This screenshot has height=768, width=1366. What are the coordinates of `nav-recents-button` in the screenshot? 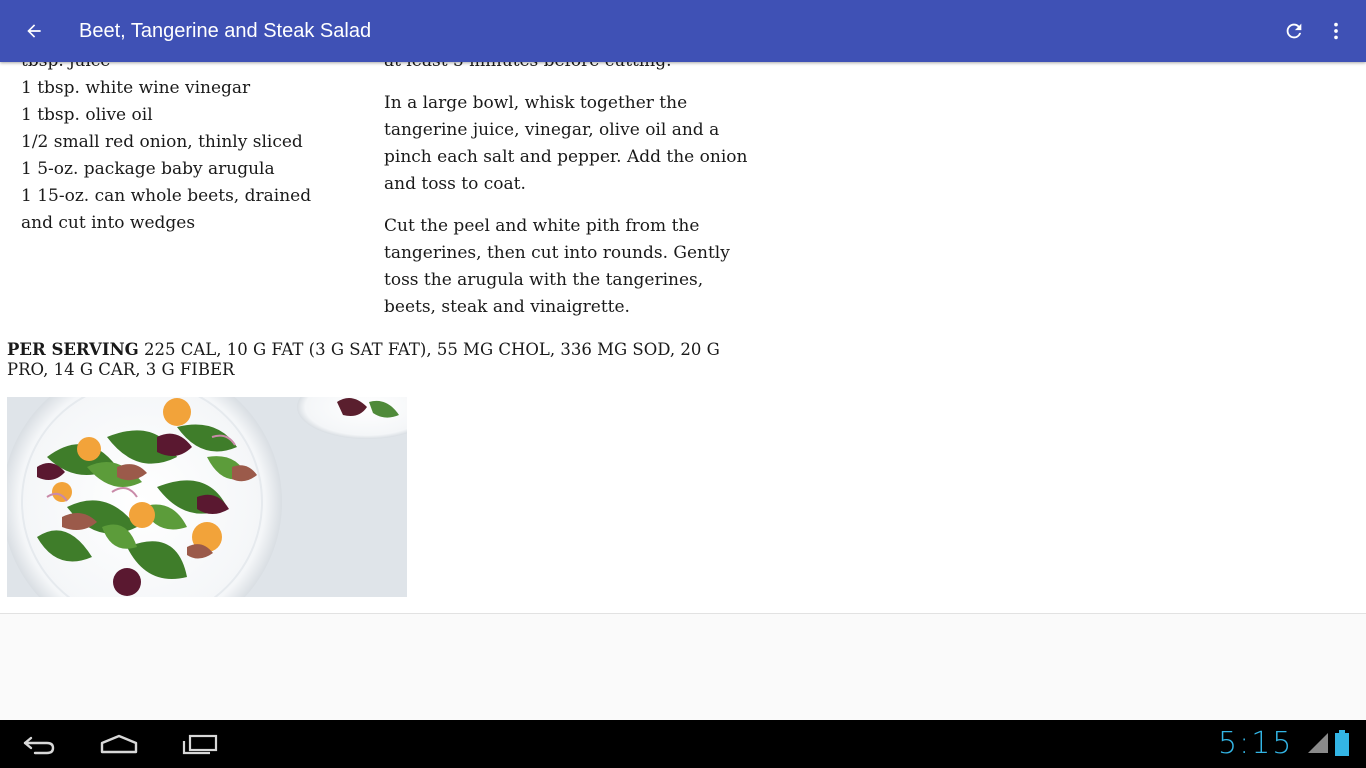 It's located at (200, 744).